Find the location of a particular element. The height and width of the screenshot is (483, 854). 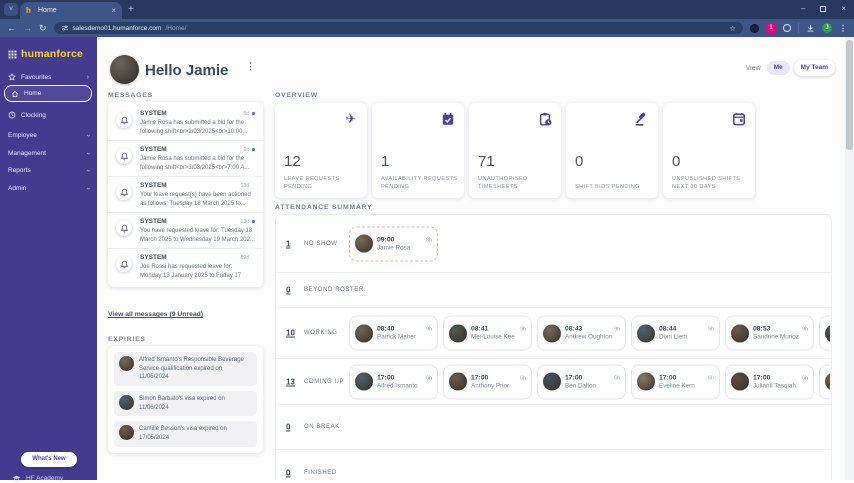

shift-time: 17:00 is located at coordinates (574, 377).